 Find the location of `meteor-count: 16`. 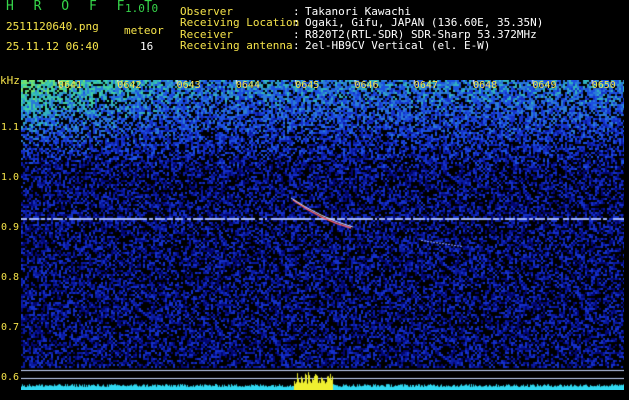

meteor-count: 16 is located at coordinates (147, 46).